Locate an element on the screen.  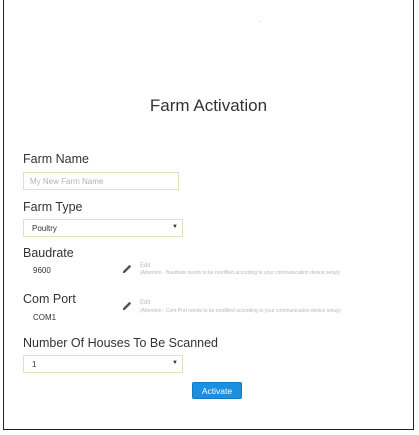
farm-name-label: Farm Name is located at coordinates (56, 159).